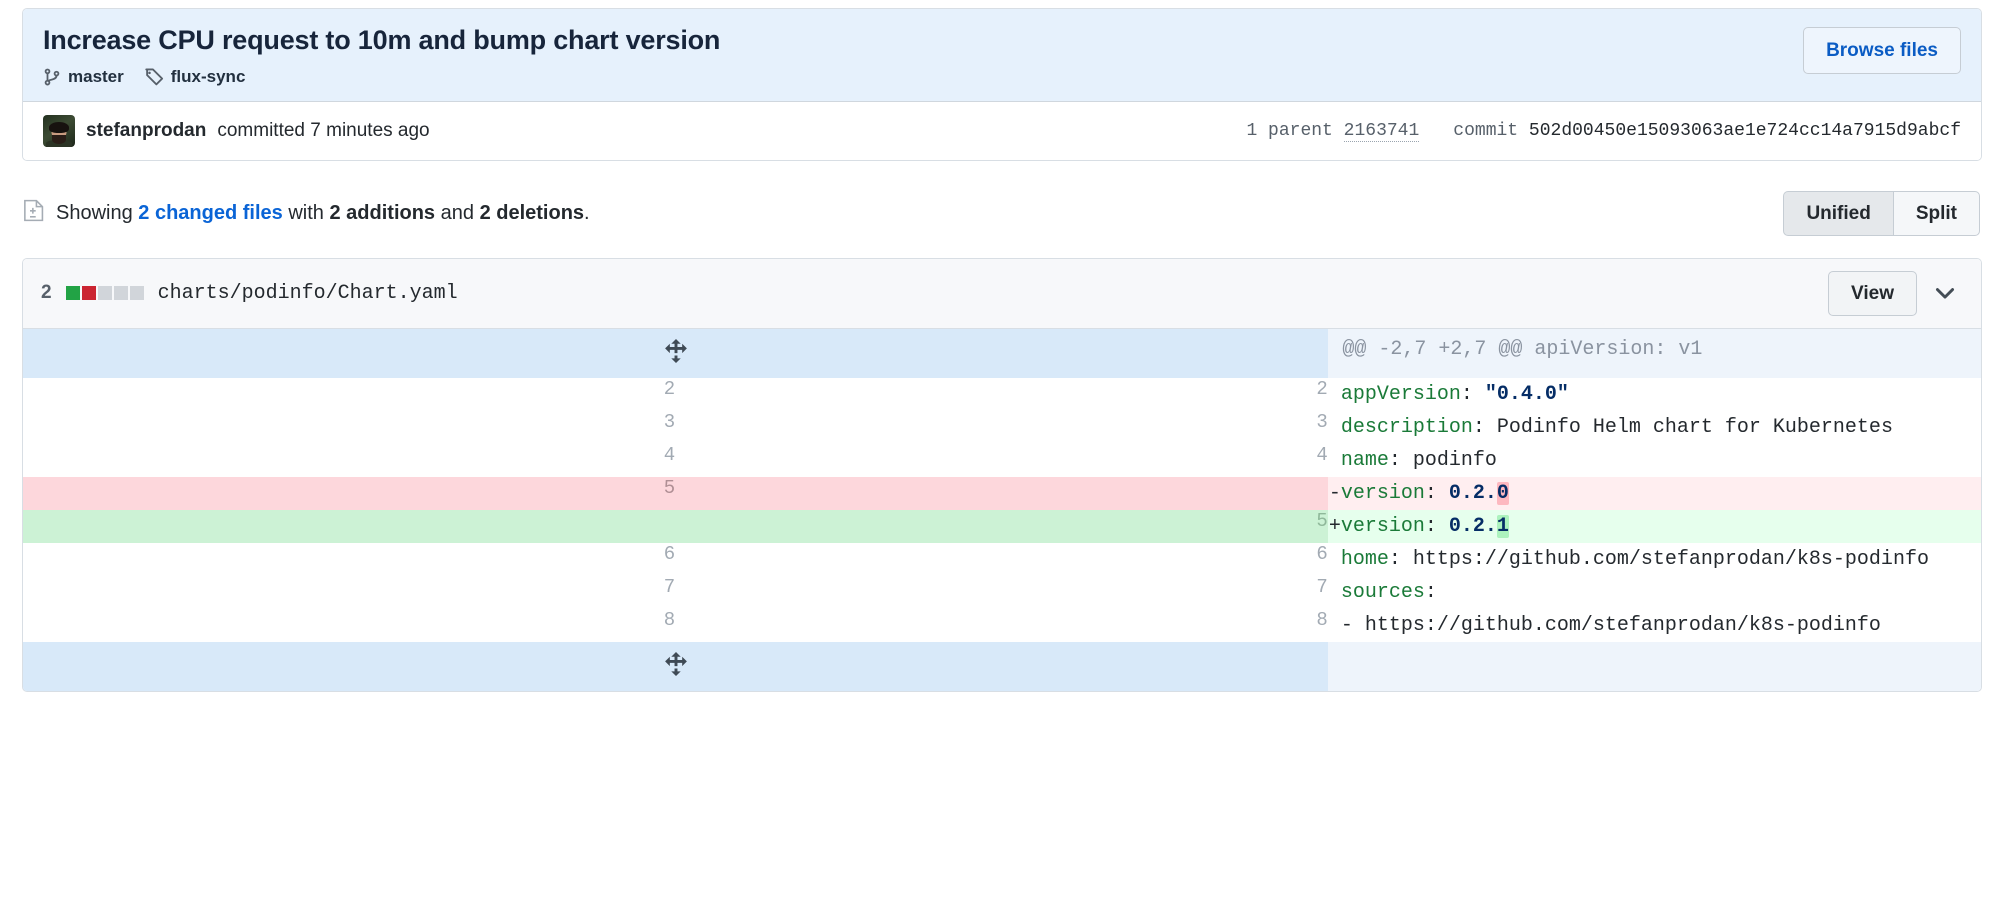 The image size is (2004, 900). What do you see at coordinates (1838, 213) in the screenshot?
I see `tab-unified: Unified` at bounding box center [1838, 213].